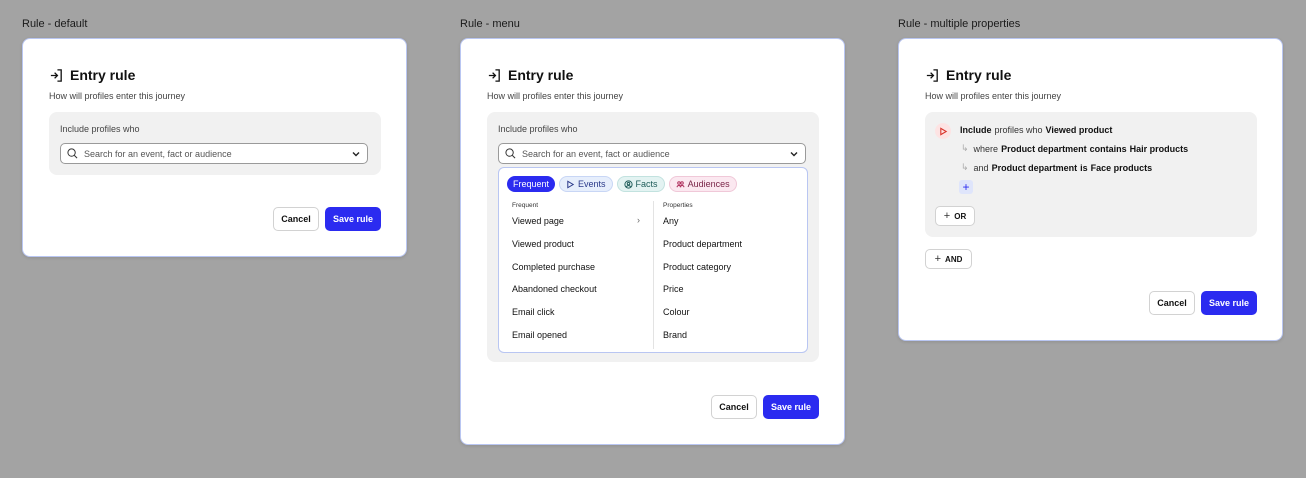  I want to click on chip-audiences: Audiences, so click(702, 184).